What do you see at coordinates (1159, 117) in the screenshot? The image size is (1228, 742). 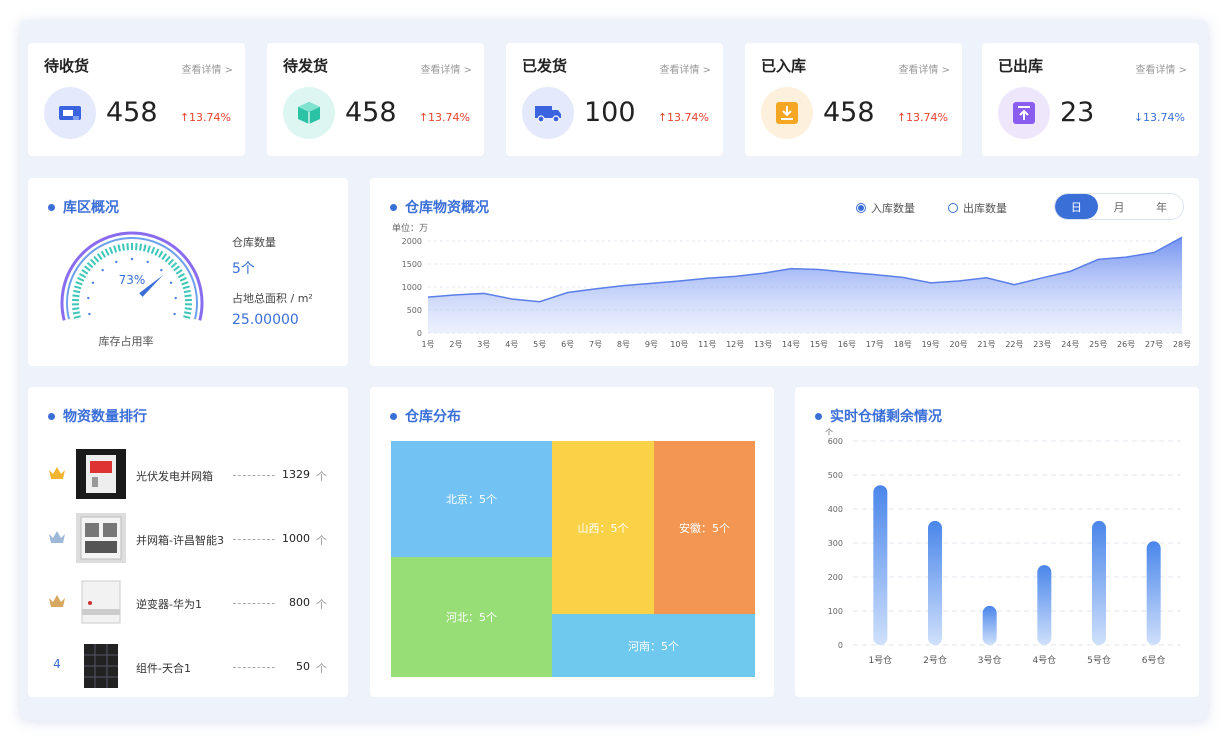 I see `stat-change: ↓13.74%` at bounding box center [1159, 117].